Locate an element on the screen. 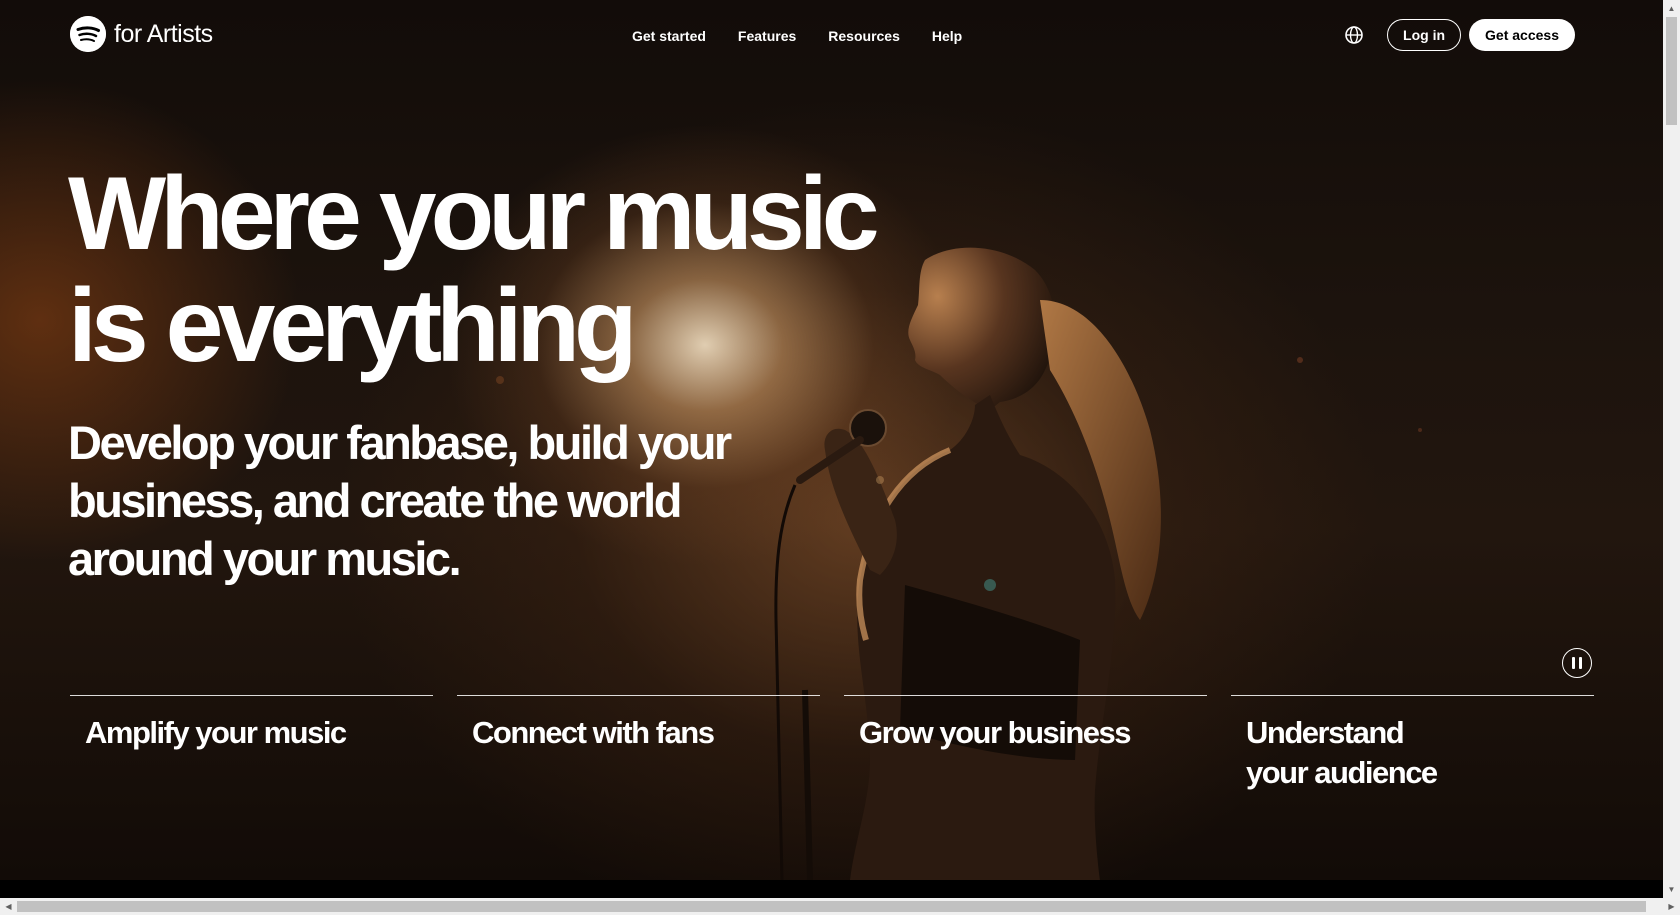 This screenshot has width=1680, height=915. pause-video-button is located at coordinates (1577, 663).